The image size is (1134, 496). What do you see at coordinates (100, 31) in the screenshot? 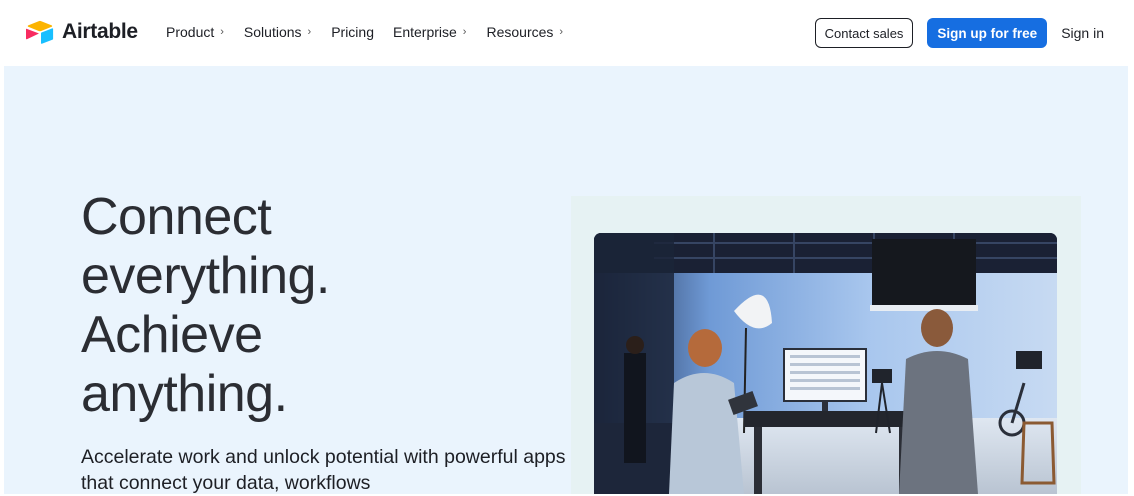
I see `logo-wordmark: Airtable` at bounding box center [100, 31].